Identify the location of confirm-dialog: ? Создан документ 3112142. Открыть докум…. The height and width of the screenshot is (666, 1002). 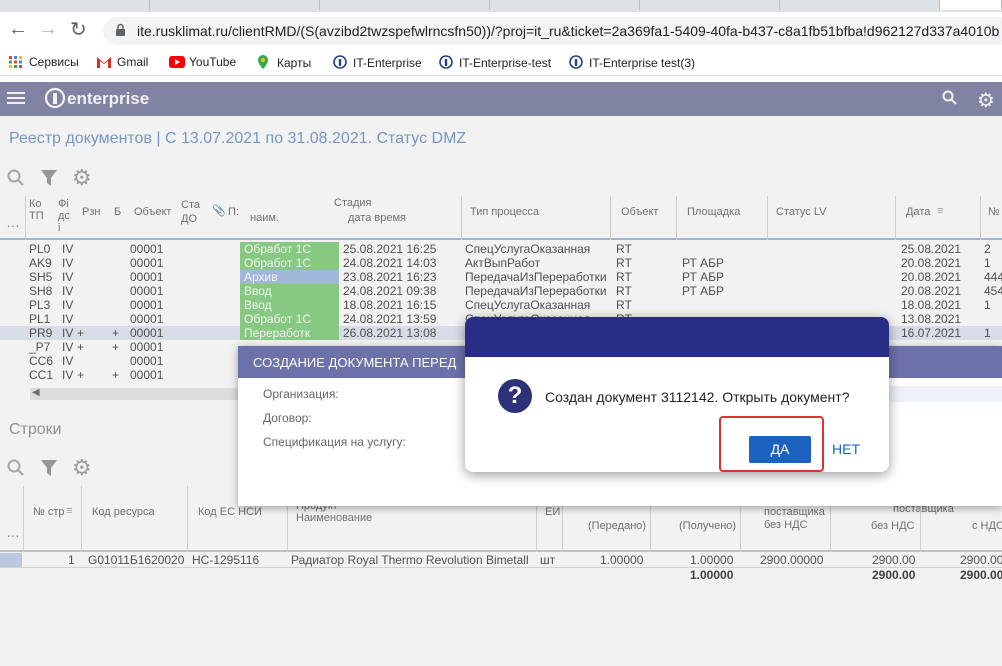
(677, 394).